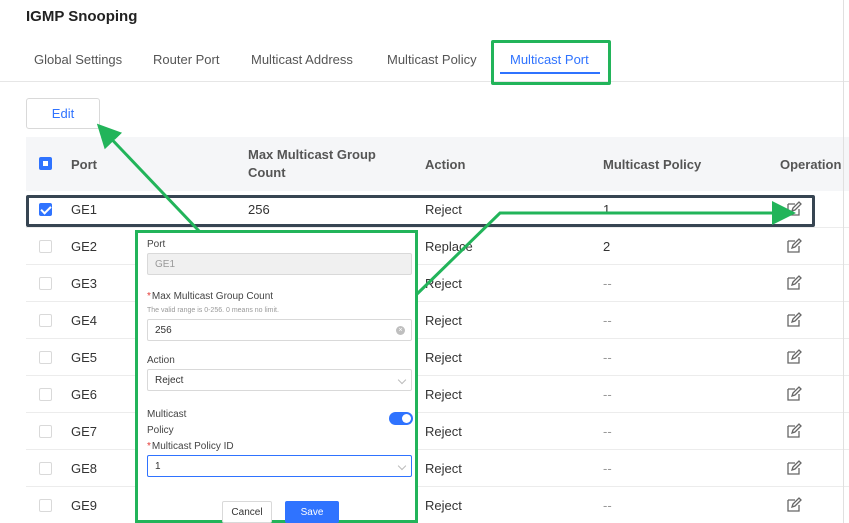 This screenshot has height=523, width=849. Describe the element at coordinates (161, 360) in the screenshot. I see `action-label: Action` at that location.